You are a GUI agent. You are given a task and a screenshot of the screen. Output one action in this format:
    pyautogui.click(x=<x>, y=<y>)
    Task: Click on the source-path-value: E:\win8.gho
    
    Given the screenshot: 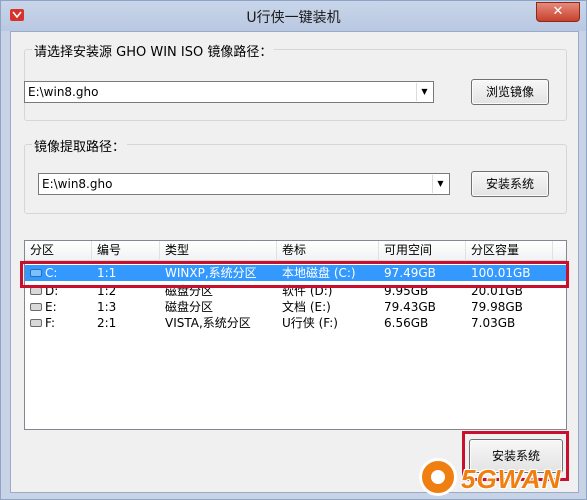 What is the action you would take?
    pyautogui.click(x=63, y=92)
    